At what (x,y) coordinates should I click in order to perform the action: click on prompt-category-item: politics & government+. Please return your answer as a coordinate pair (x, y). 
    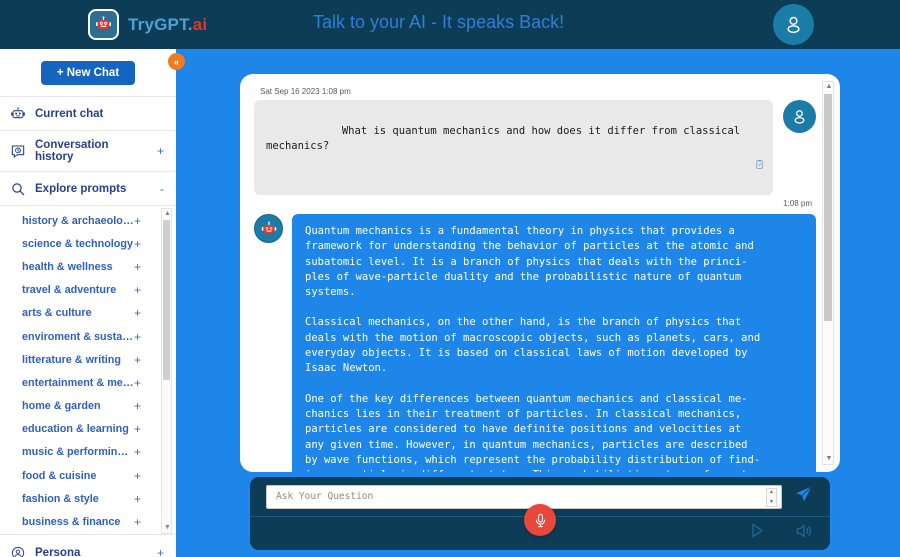
    Looking at the image, I should click on (88, 534).